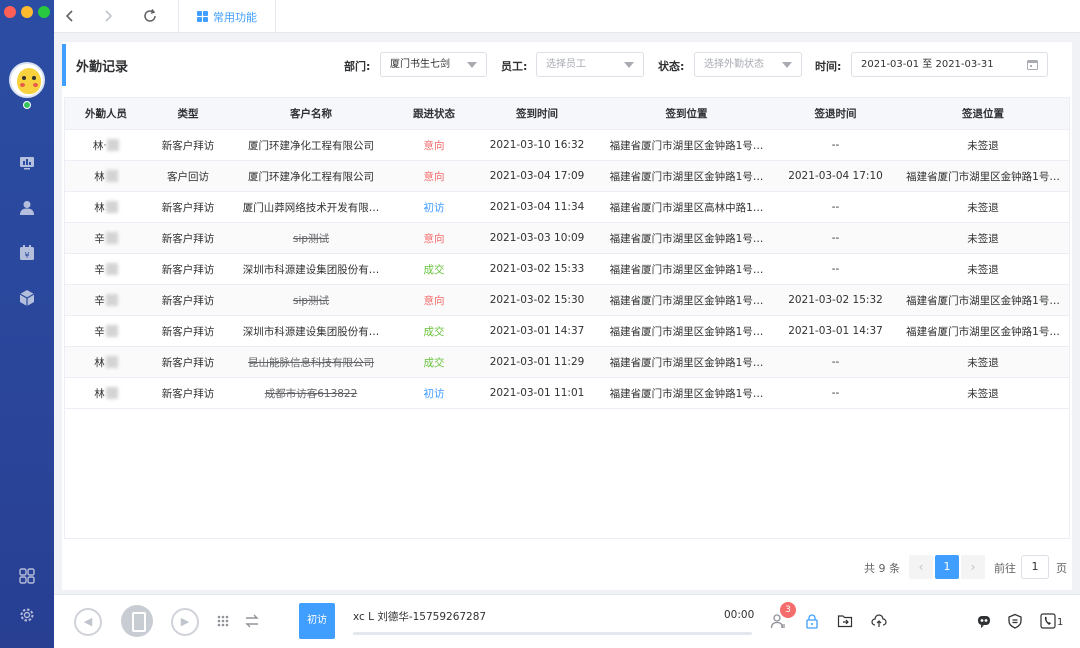 The width and height of the screenshot is (1080, 648). Describe the element at coordinates (44, 12) in the screenshot. I see `maximize-window-button` at that location.